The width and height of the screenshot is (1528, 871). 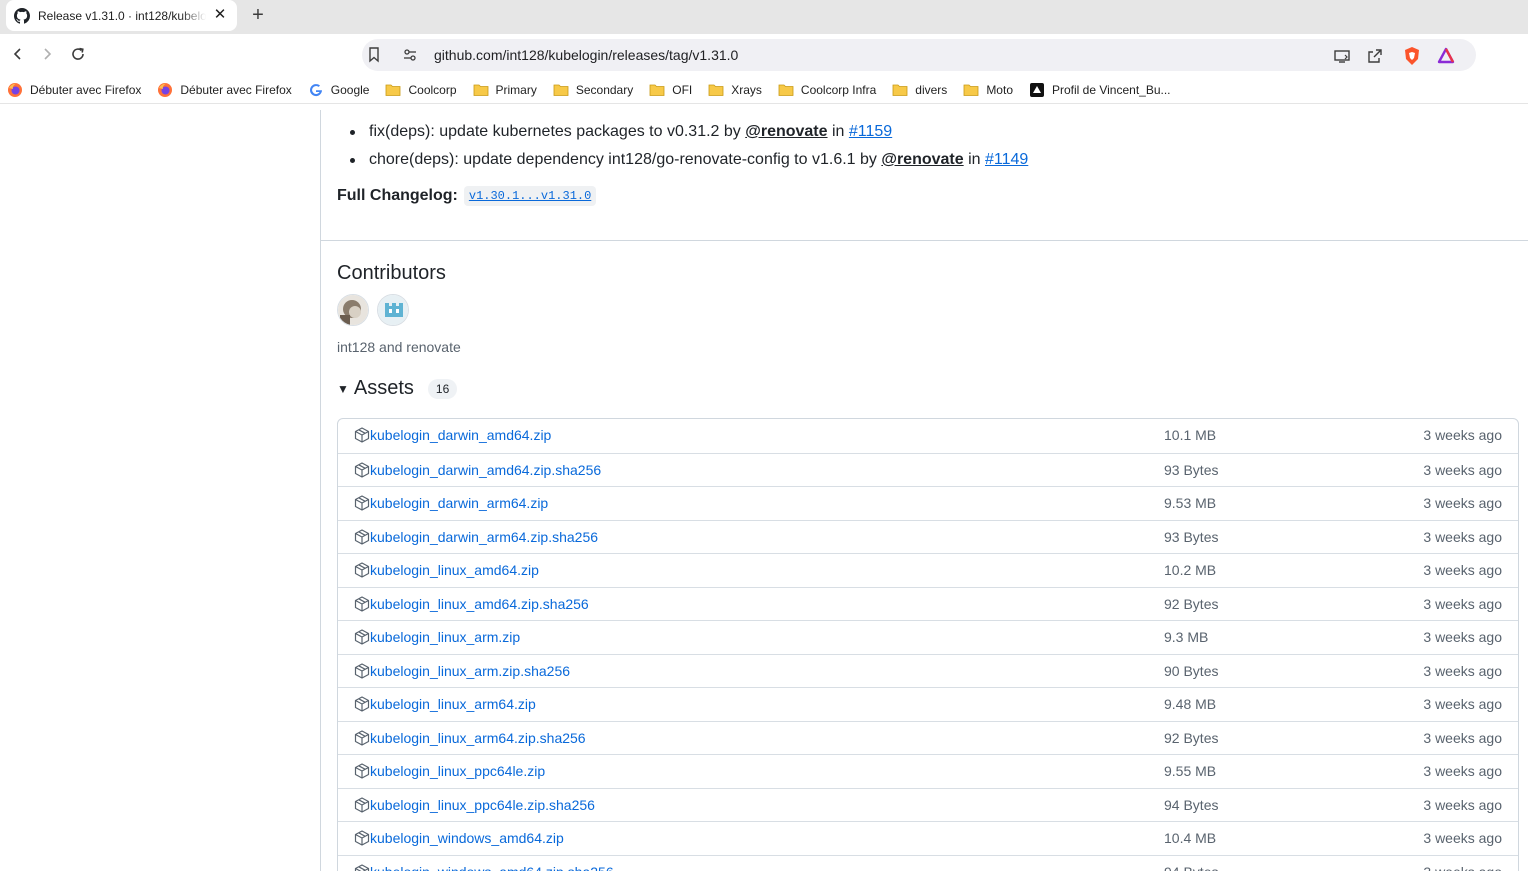 I want to click on asset-name-link: kubelogin_linux_amd64.zip.sha256, so click(x=479, y=604).